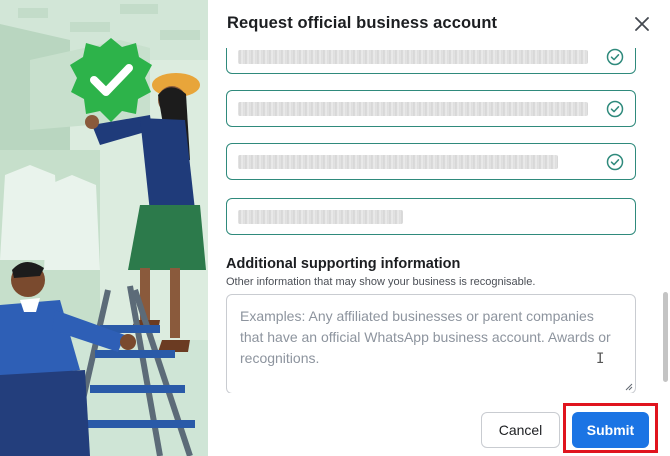 This screenshot has height=456, width=670. Describe the element at coordinates (439, 424) in the screenshot. I see `dialog-footer: Cancel Submit` at that location.